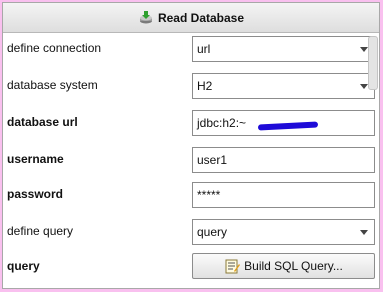  Describe the element at coordinates (283, 49) in the screenshot. I see `define-connection-select: url` at that location.